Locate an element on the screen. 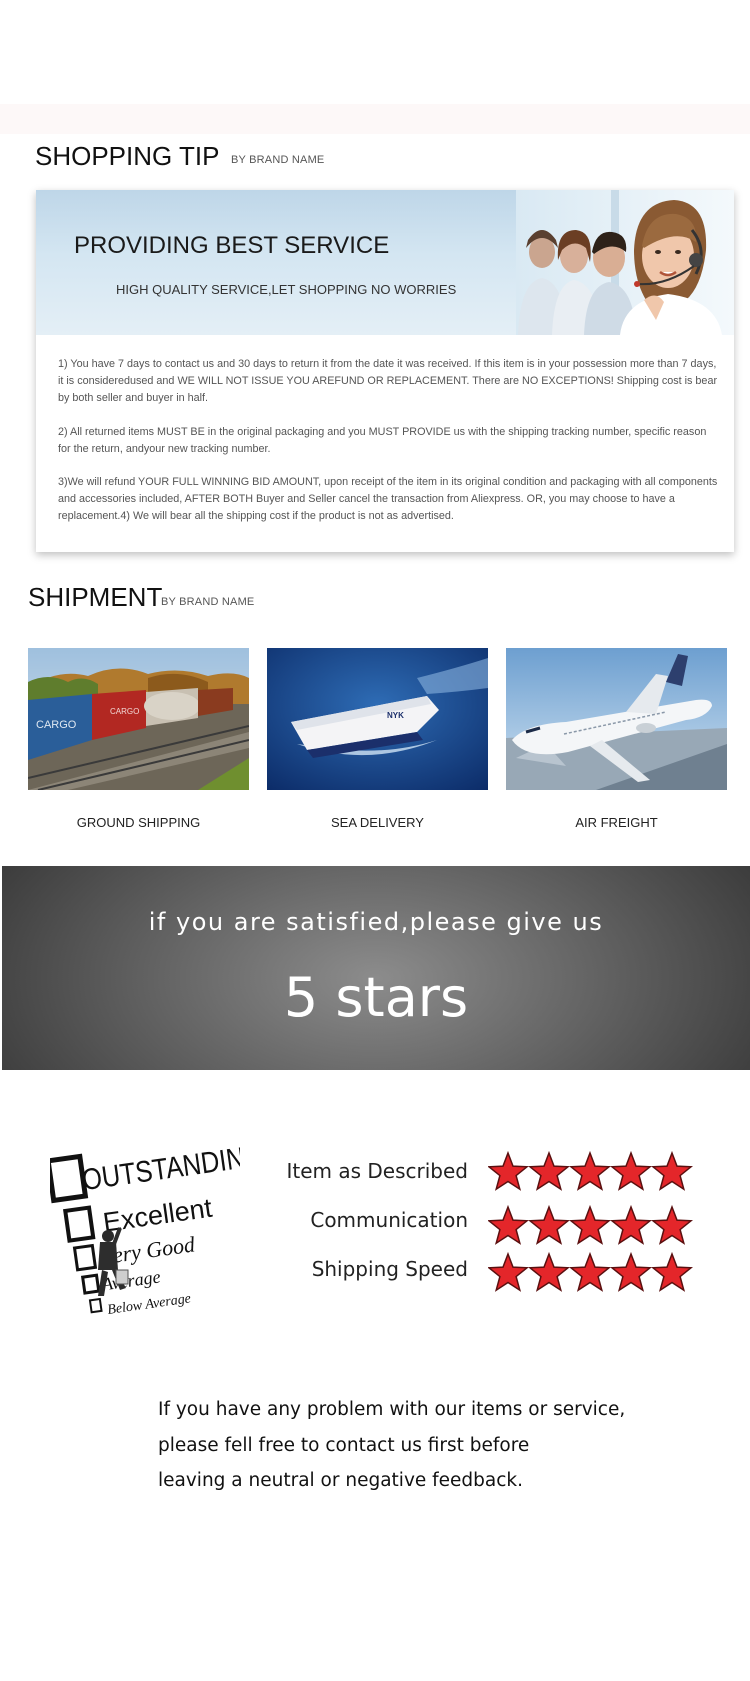 This screenshot has height=1681, width=750. rating-label-communication: Communication is located at coordinates (389, 1220).